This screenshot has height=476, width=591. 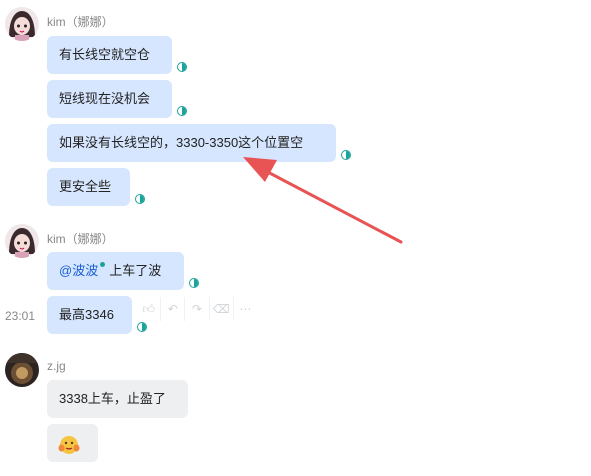 I want to click on message-hover-toolbar: 👍︎ ↶ ↷ ⌫ ⋯, so click(x=197, y=309).